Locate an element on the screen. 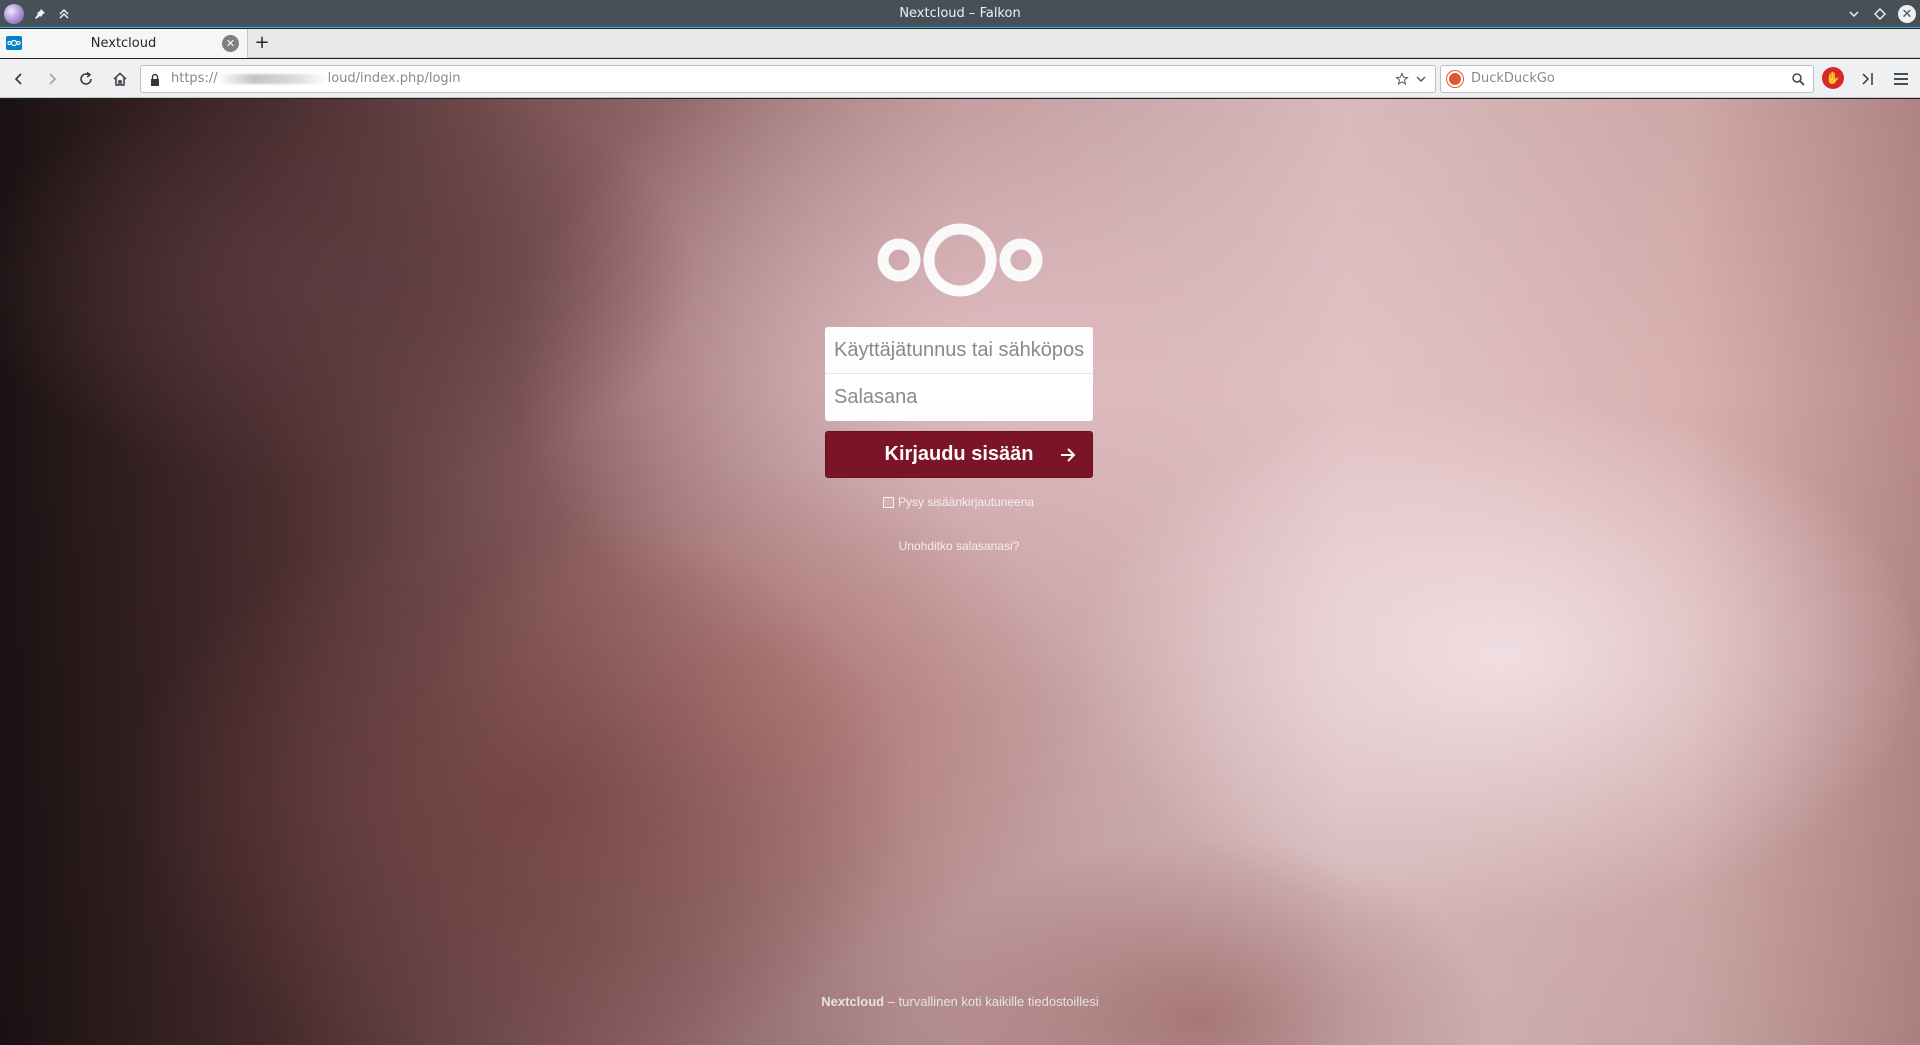  window-title: Nextcloud – Falkon is located at coordinates (960, 13).